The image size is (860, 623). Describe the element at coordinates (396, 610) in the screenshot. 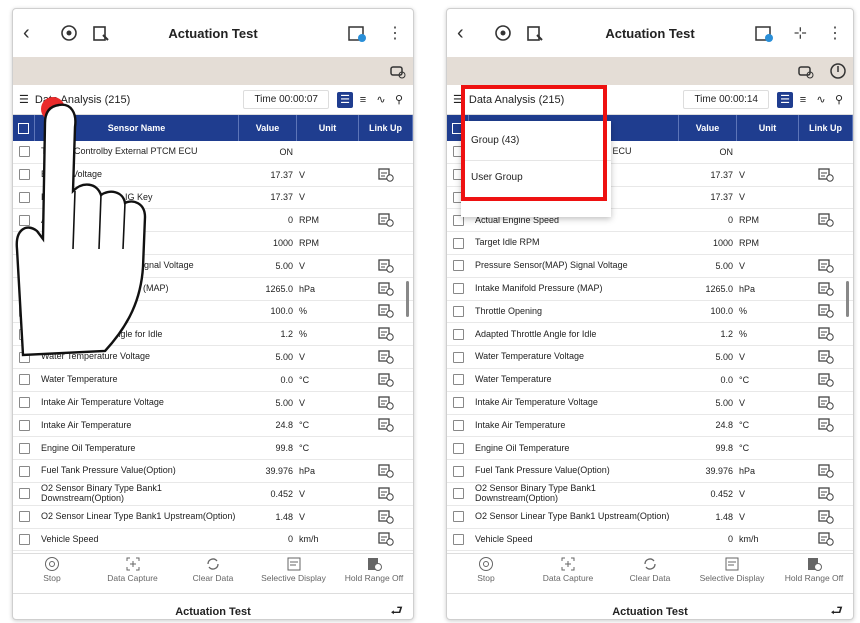

I see `exit-icon: ⮐` at that location.